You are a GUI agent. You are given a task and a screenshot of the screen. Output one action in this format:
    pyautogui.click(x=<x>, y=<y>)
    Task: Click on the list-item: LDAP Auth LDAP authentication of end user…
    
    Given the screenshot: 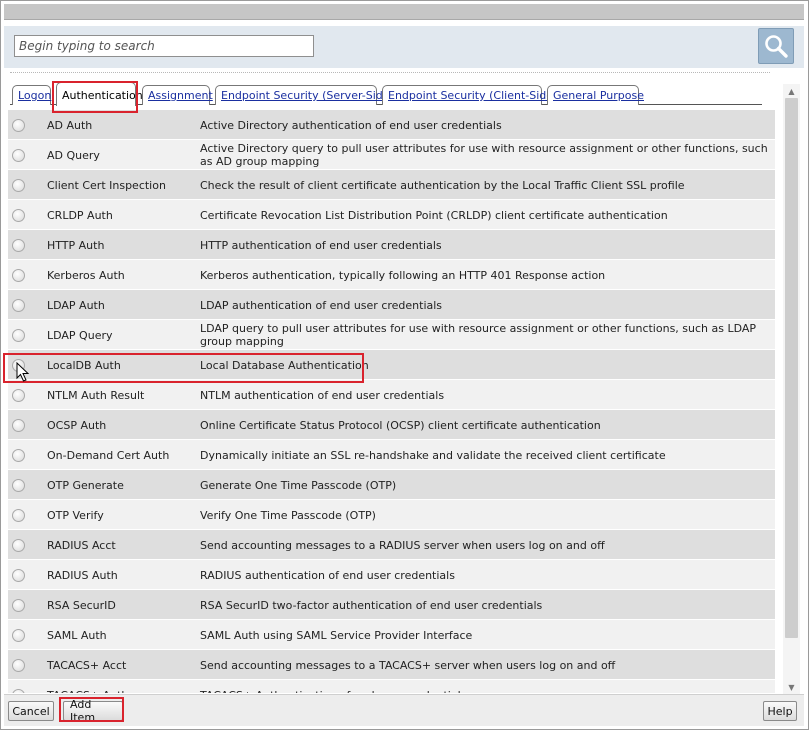 What is the action you would take?
    pyautogui.click(x=391, y=305)
    